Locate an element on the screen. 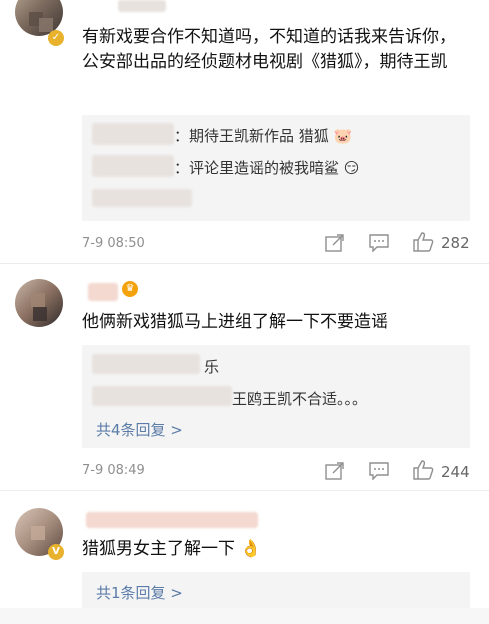 The height and width of the screenshot is (624, 489). verified-badge-icon: V is located at coordinates (56, 552).